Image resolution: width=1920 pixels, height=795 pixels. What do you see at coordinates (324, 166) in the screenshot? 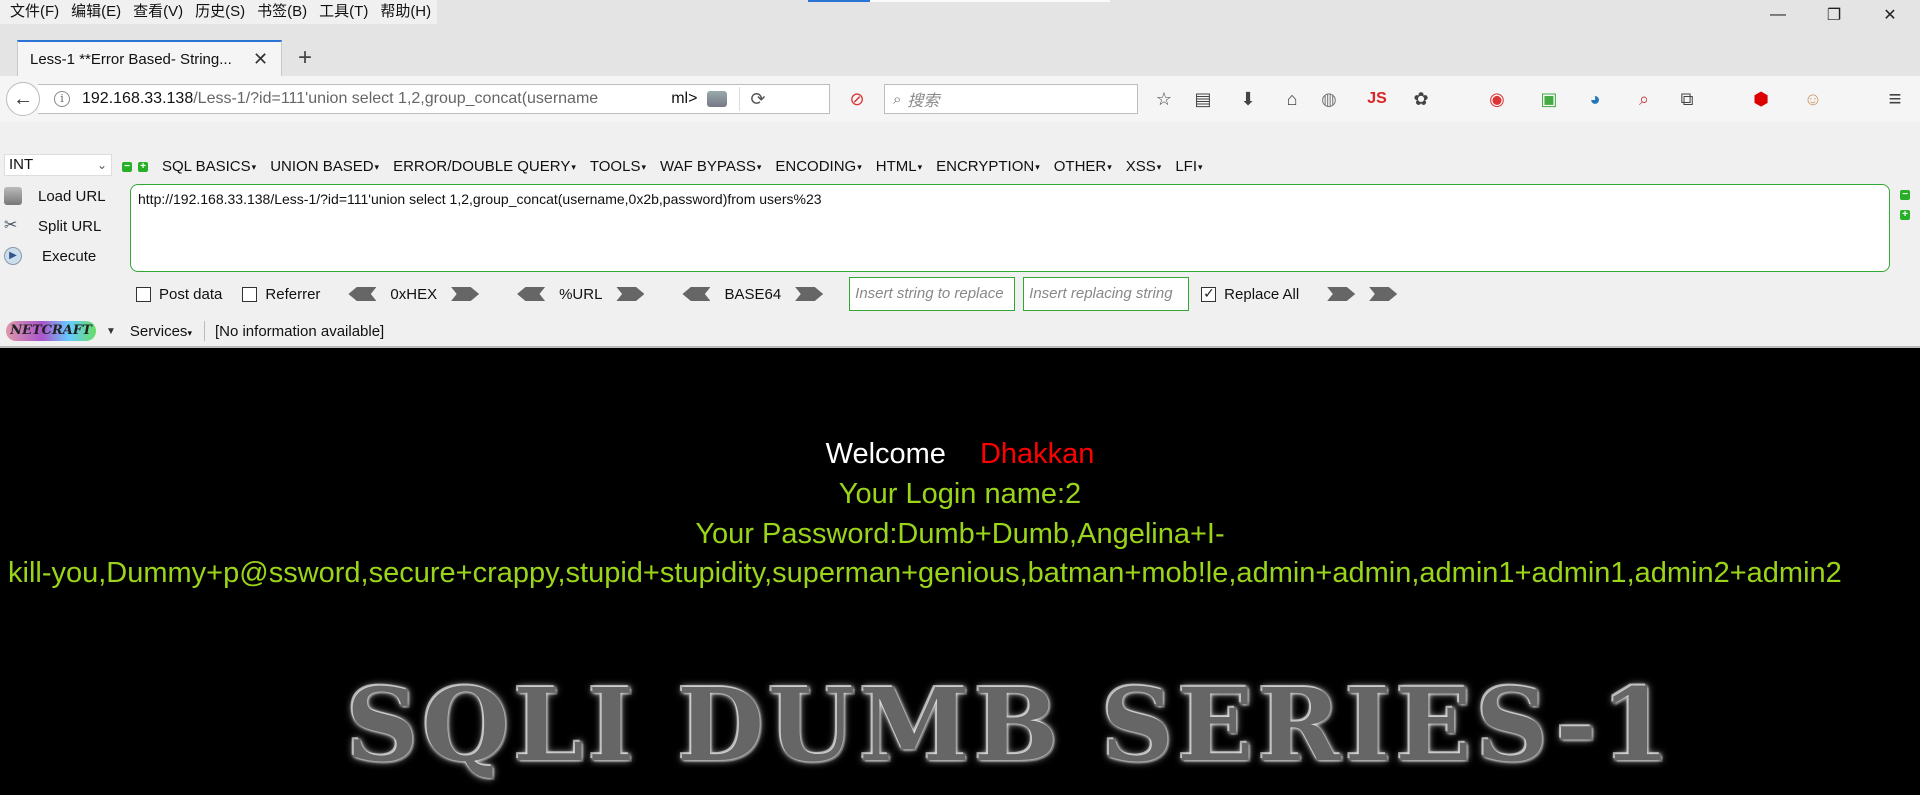
I see `menu-union-based: UNION BASED▾` at bounding box center [324, 166].